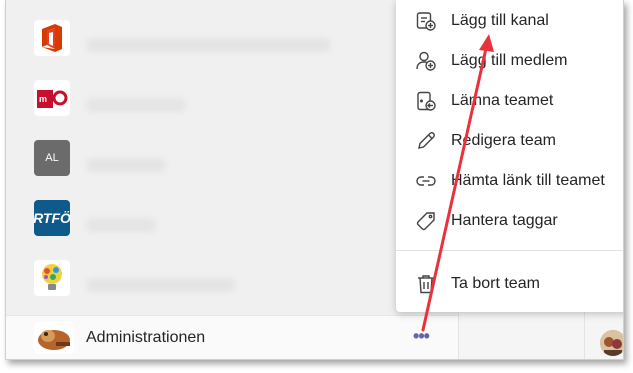  What do you see at coordinates (421, 338) in the screenshot?
I see `more-options-button: •••` at bounding box center [421, 338].